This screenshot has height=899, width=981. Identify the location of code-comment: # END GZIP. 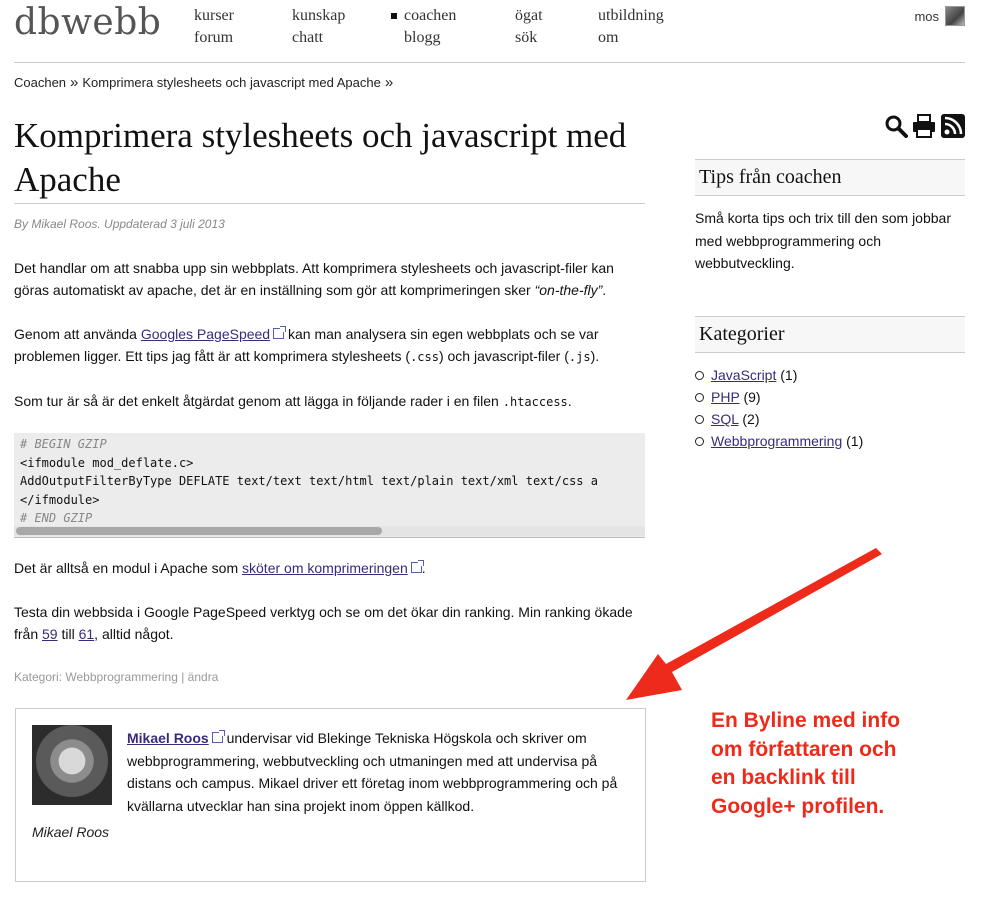
(56, 518).